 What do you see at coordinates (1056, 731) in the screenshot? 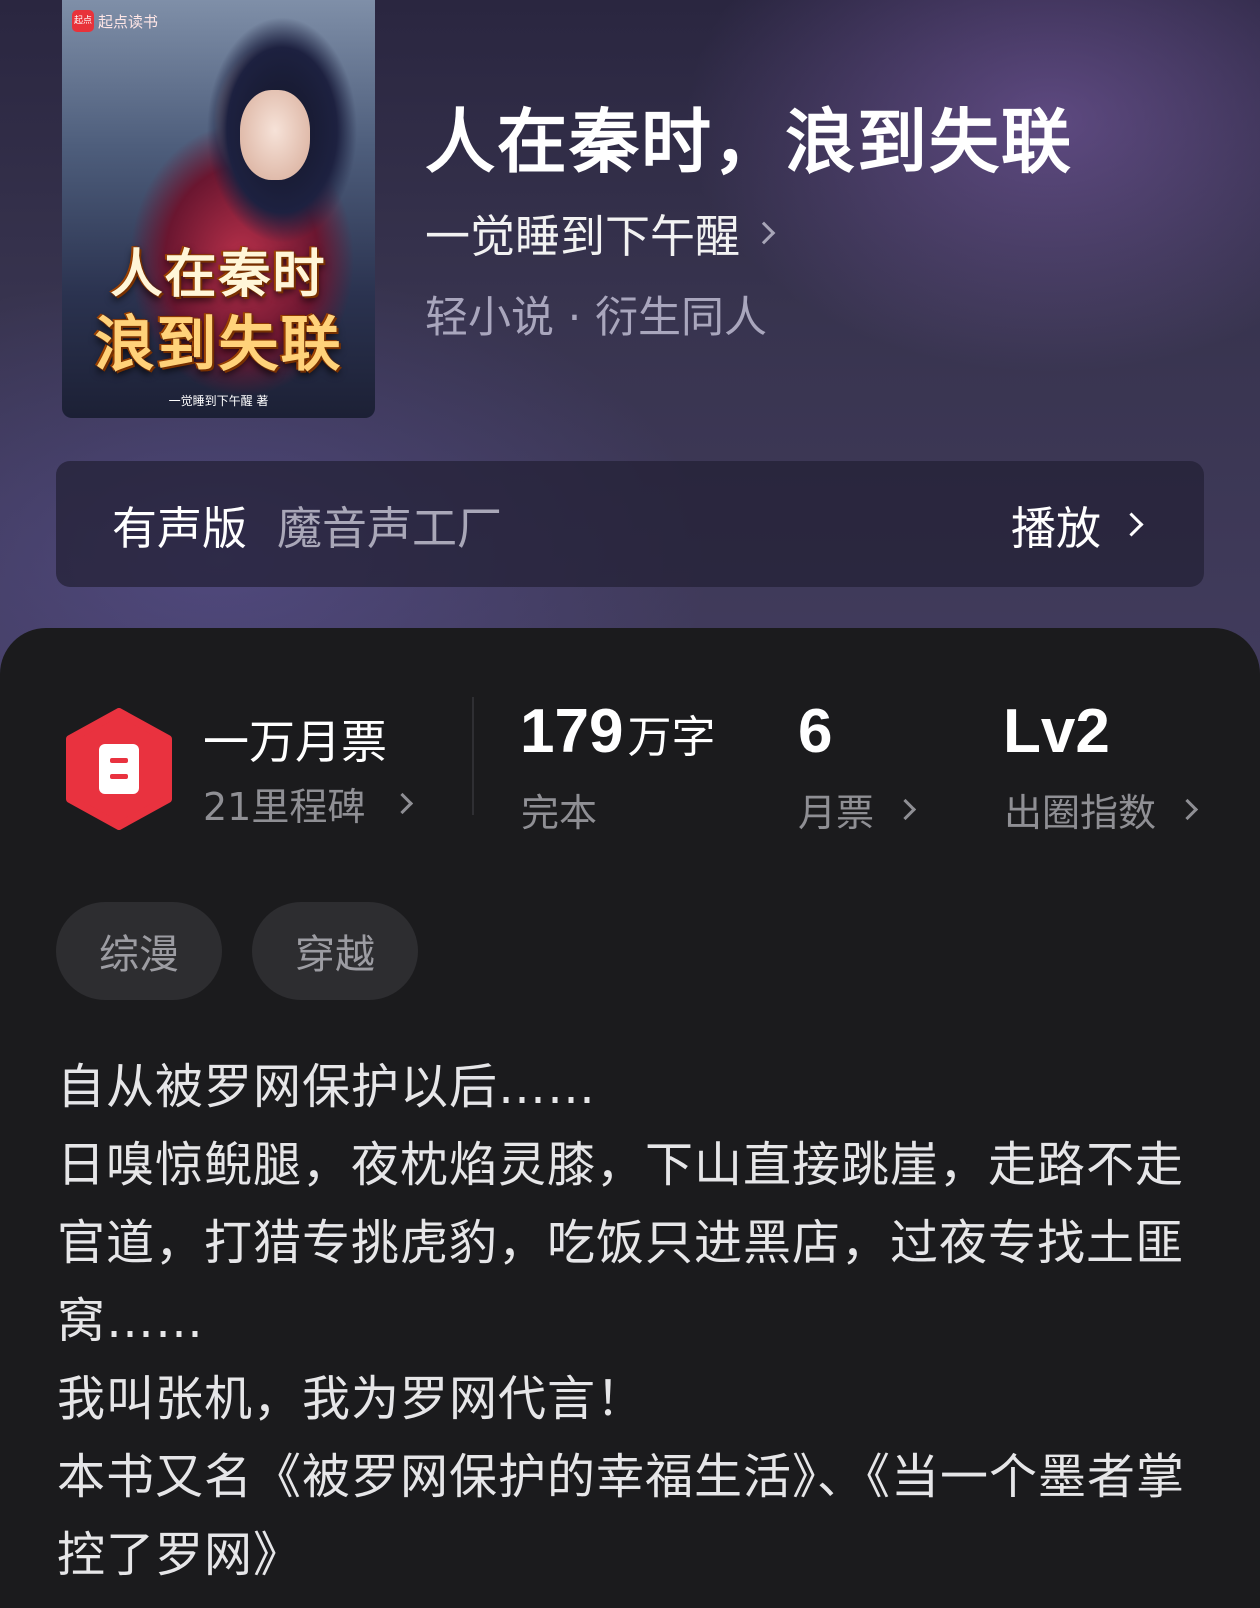
I see `influence-level: Lv2` at bounding box center [1056, 731].